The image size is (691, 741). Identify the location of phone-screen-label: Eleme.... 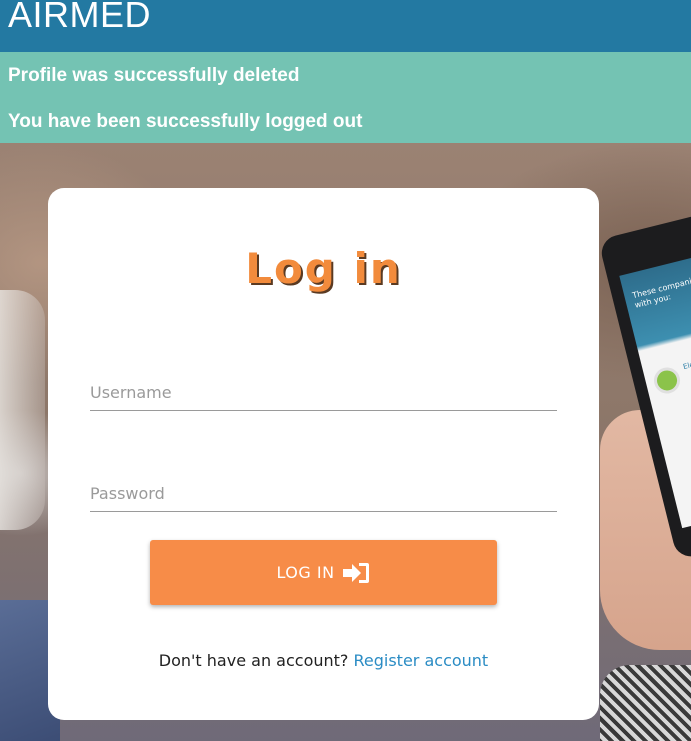
(686, 364).